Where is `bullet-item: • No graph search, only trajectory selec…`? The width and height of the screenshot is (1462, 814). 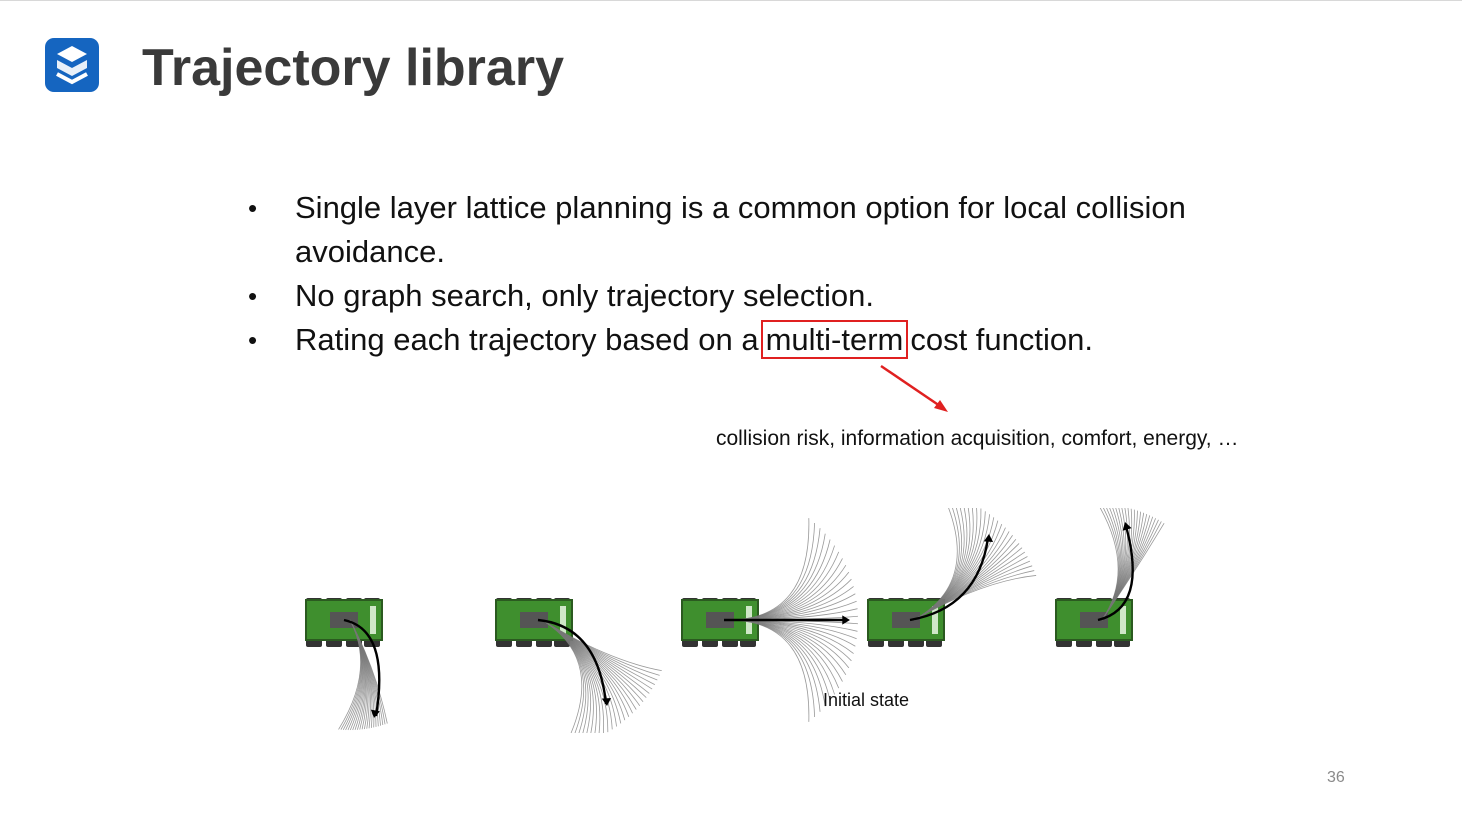 bullet-item: • No graph search, only trajectory selec… is located at coordinates (746, 296).